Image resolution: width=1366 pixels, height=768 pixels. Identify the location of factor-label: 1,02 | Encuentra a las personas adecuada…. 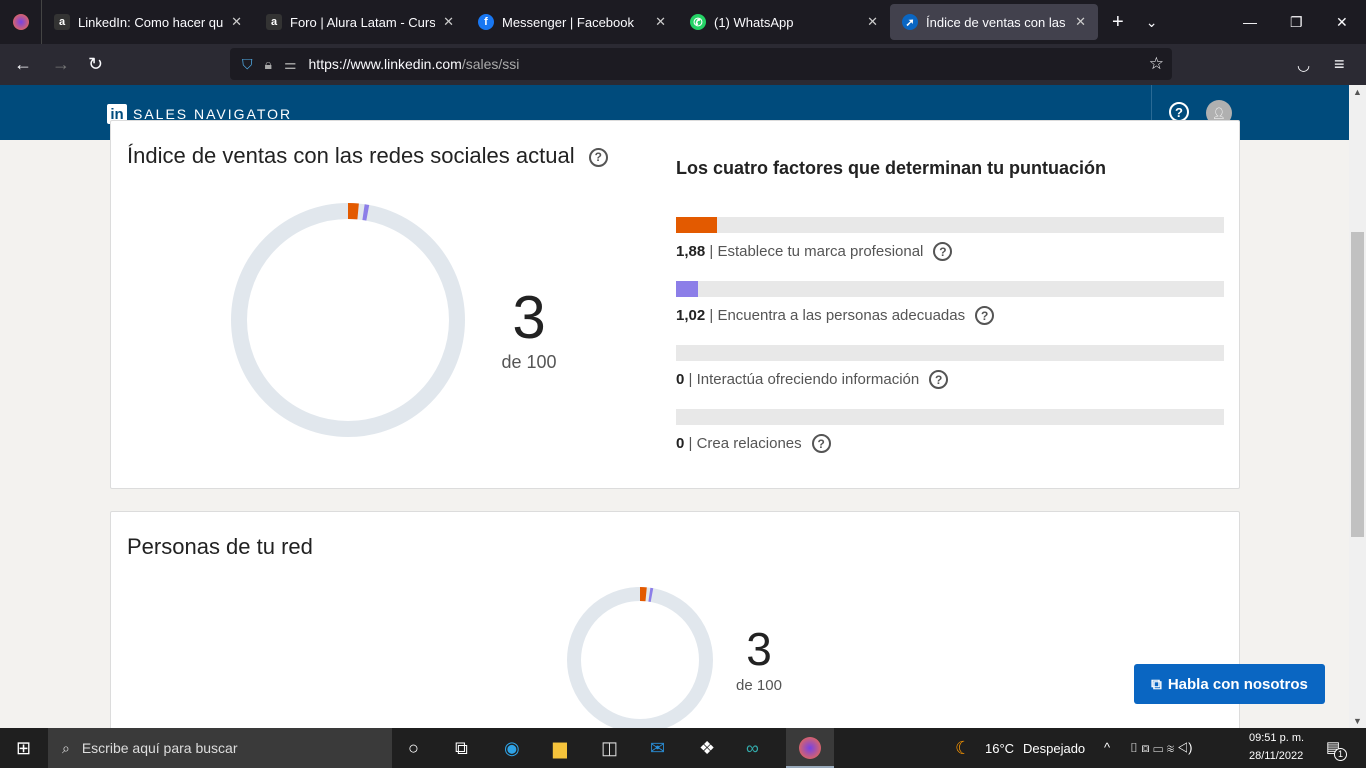
(835, 315).